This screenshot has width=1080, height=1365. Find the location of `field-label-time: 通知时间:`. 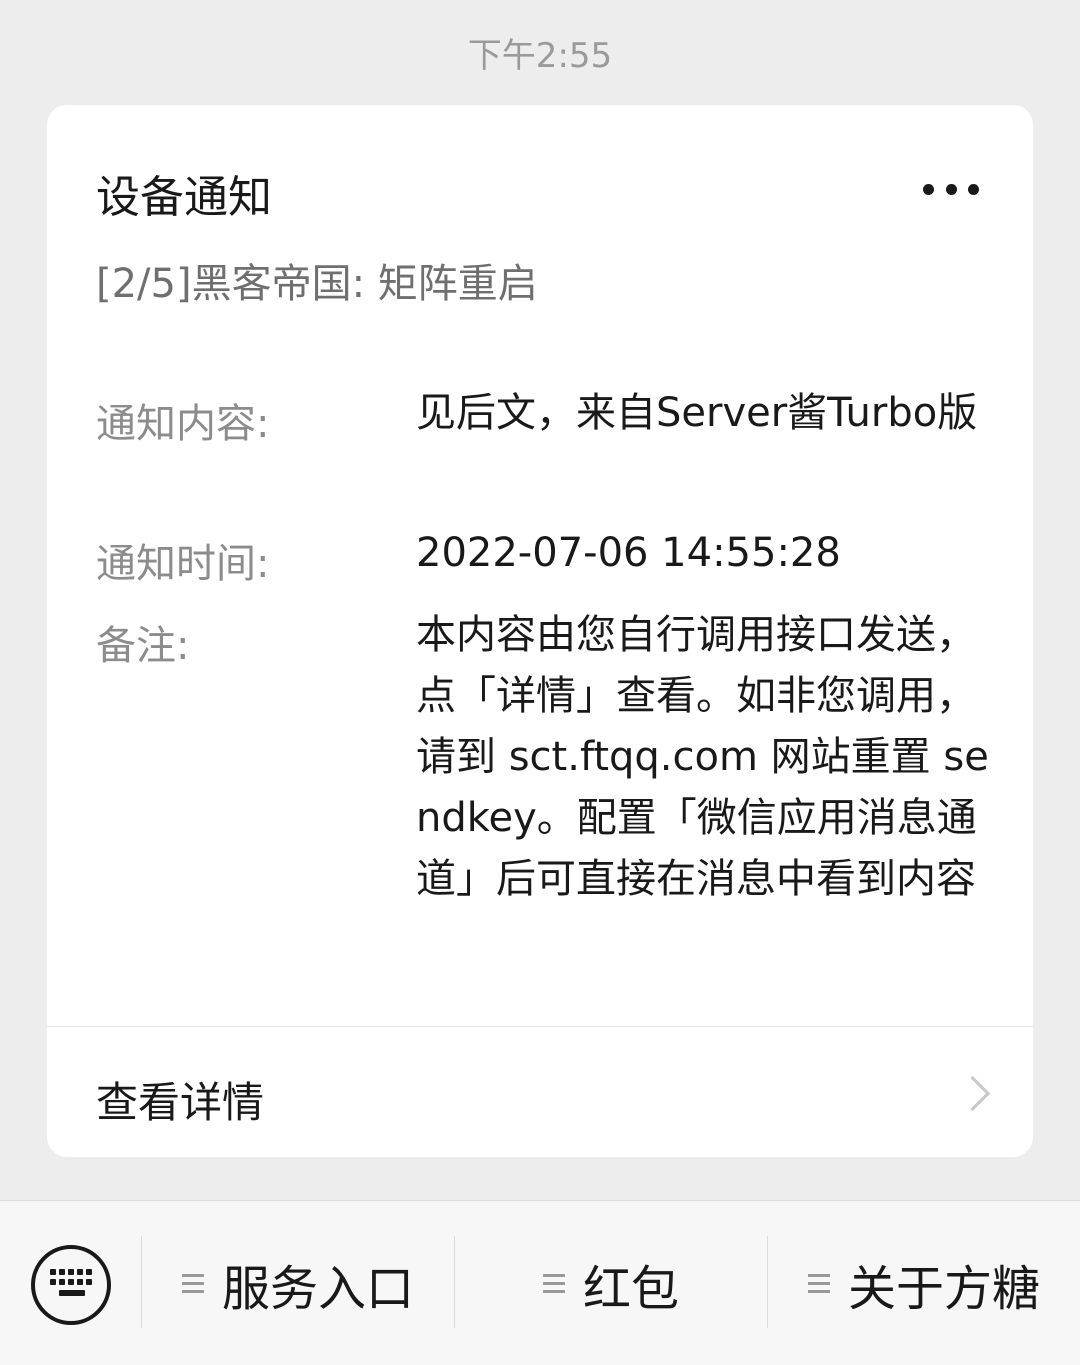

field-label-time: 通知时间: is located at coordinates (183, 564).